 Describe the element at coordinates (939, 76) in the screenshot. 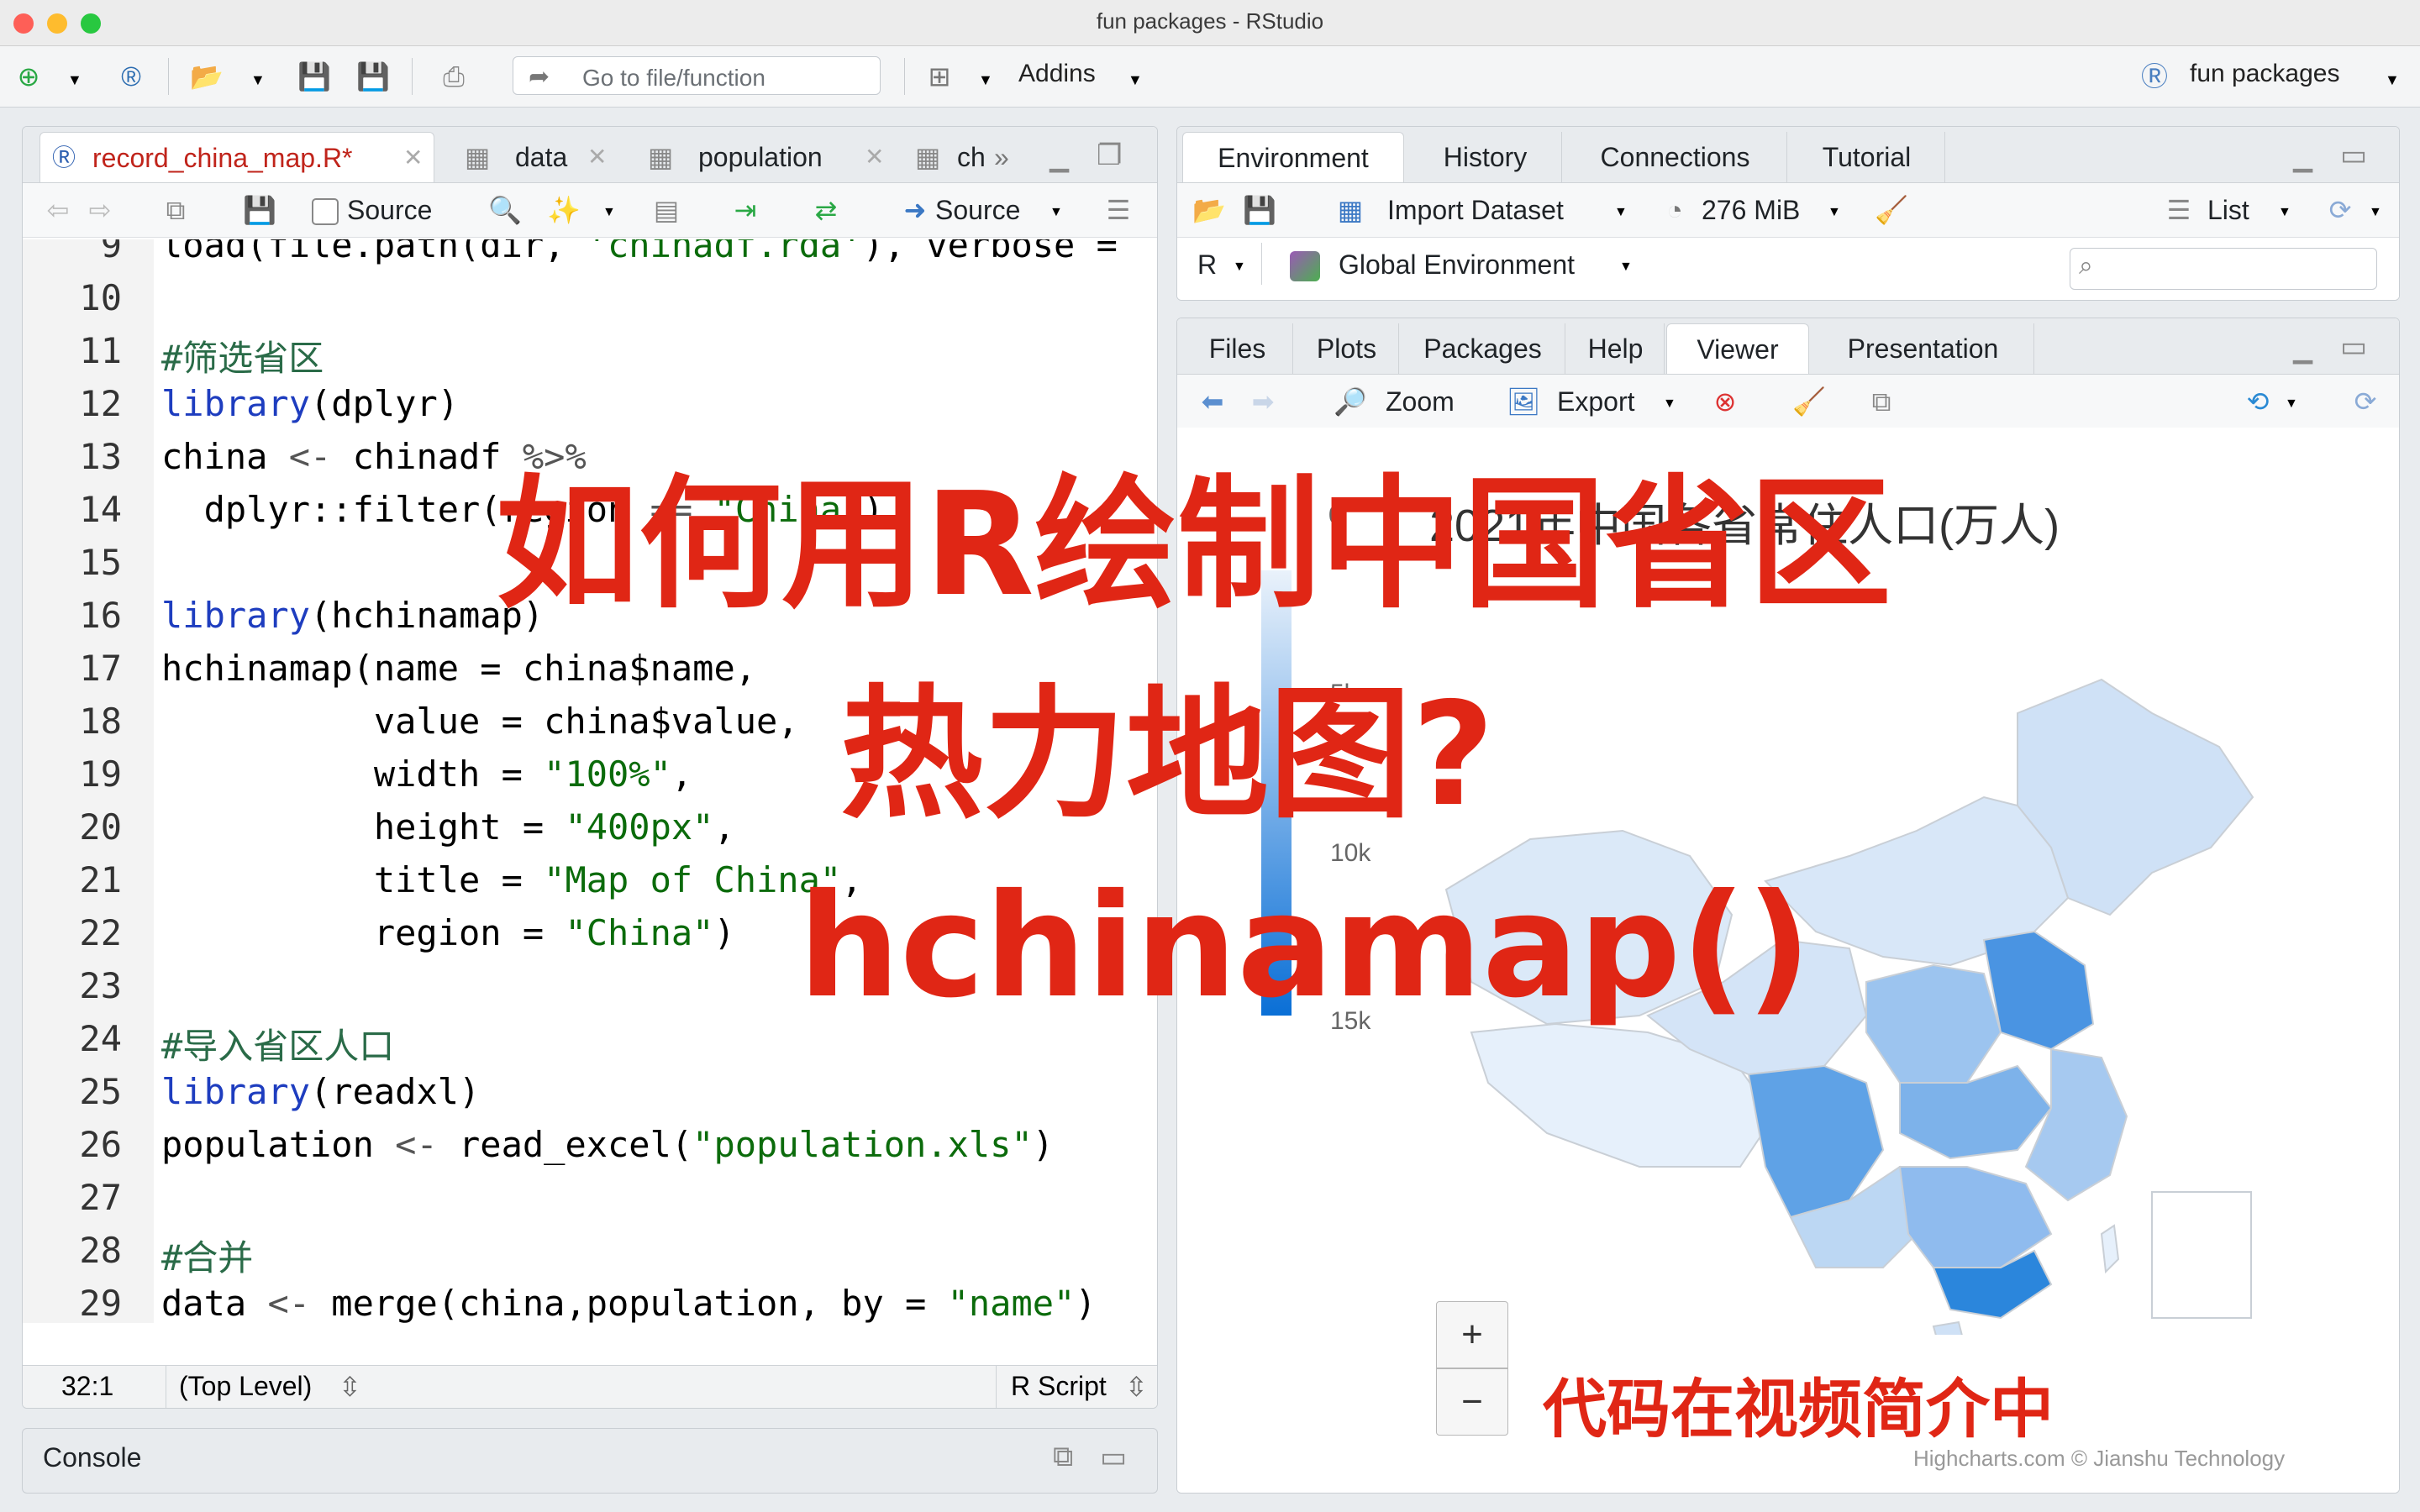

I see `pane-layout-icon: ⊞` at that location.